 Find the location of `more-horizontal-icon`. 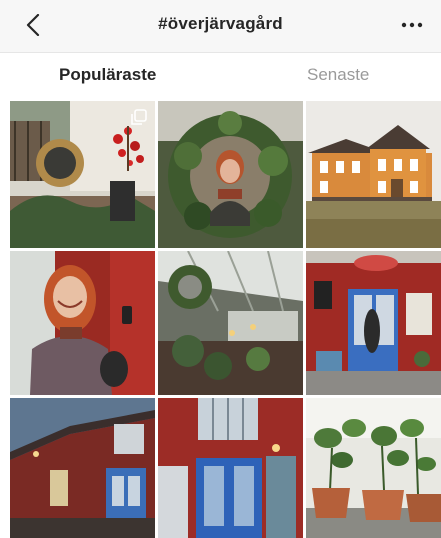

more-horizontal-icon is located at coordinates (412, 25).